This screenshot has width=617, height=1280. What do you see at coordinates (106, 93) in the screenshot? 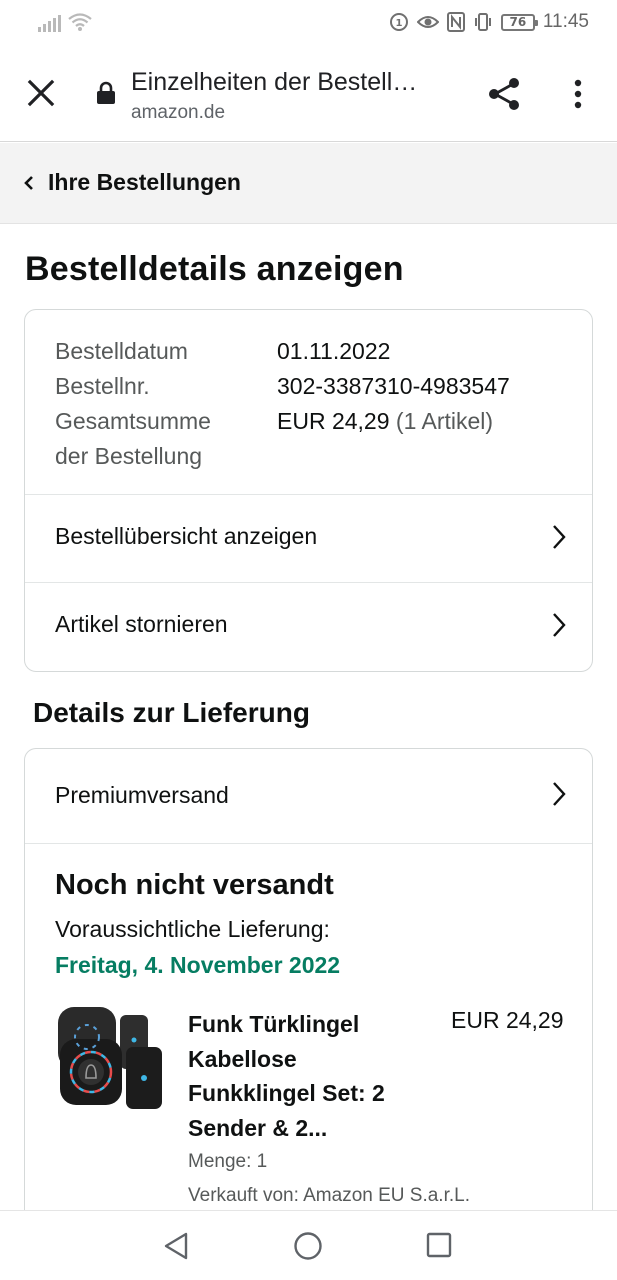
I see `lock-icon` at bounding box center [106, 93].